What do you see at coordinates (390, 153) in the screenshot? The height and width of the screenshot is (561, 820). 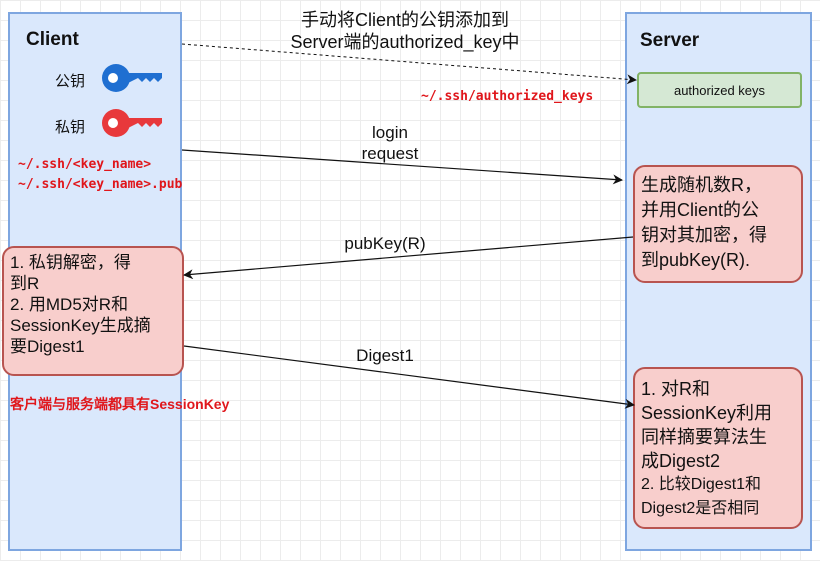 I see `login-request-line: request` at bounding box center [390, 153].